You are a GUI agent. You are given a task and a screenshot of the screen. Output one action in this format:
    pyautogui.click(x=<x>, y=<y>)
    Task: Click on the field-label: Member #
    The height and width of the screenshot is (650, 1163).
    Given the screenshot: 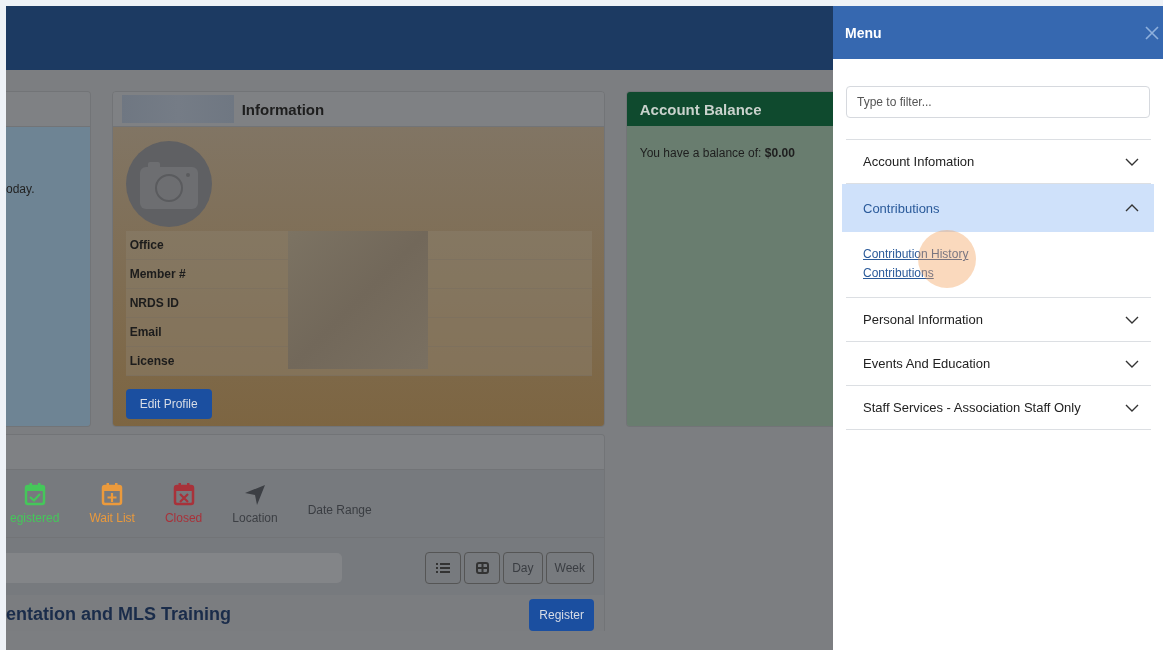 What is the action you would take?
    pyautogui.click(x=157, y=274)
    